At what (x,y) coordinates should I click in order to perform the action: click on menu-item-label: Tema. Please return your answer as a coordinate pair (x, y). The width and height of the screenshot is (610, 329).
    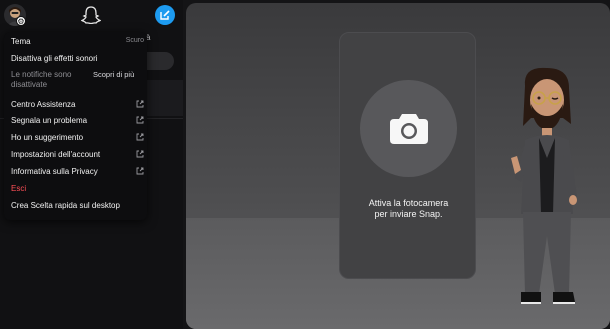
    Looking at the image, I should click on (21, 41).